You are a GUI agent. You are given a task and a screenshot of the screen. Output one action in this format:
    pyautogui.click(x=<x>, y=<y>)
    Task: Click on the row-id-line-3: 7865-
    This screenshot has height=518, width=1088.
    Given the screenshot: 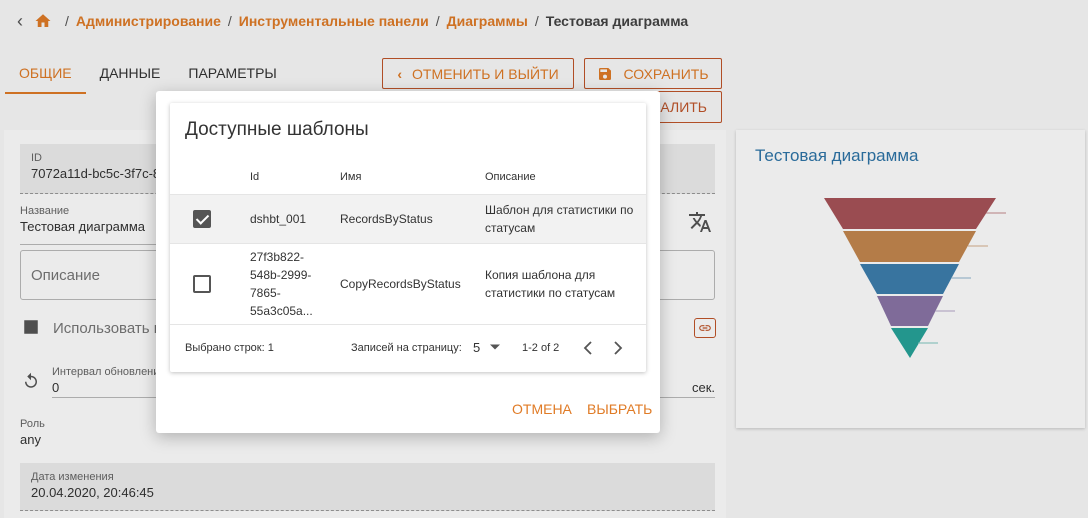 What is the action you would take?
    pyautogui.click(x=265, y=293)
    